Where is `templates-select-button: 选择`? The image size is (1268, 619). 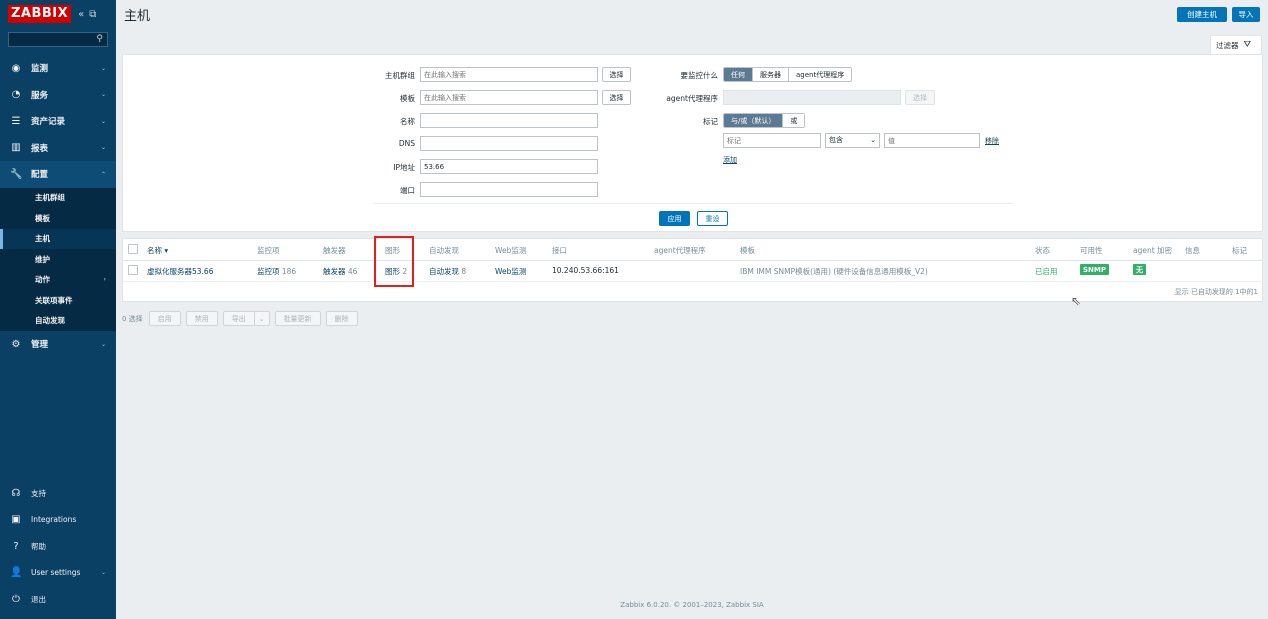
templates-select-button: 选择 is located at coordinates (616, 97).